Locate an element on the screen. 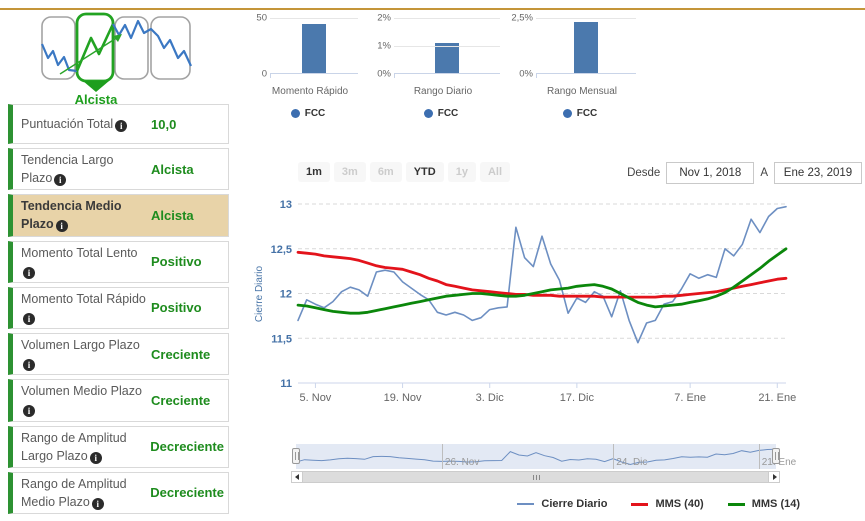 The height and width of the screenshot is (521, 865). range-button: YTD is located at coordinates (424, 172).